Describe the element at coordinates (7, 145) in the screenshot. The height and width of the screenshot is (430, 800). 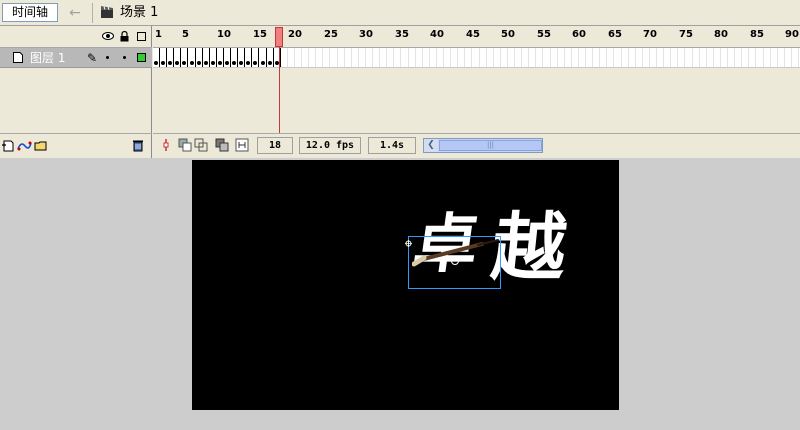
I see `add-layer-icon` at that location.